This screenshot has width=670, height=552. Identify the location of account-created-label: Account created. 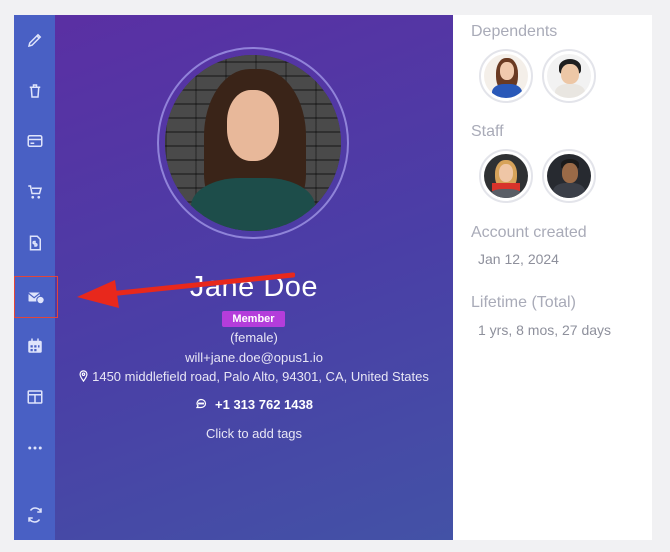
(529, 232).